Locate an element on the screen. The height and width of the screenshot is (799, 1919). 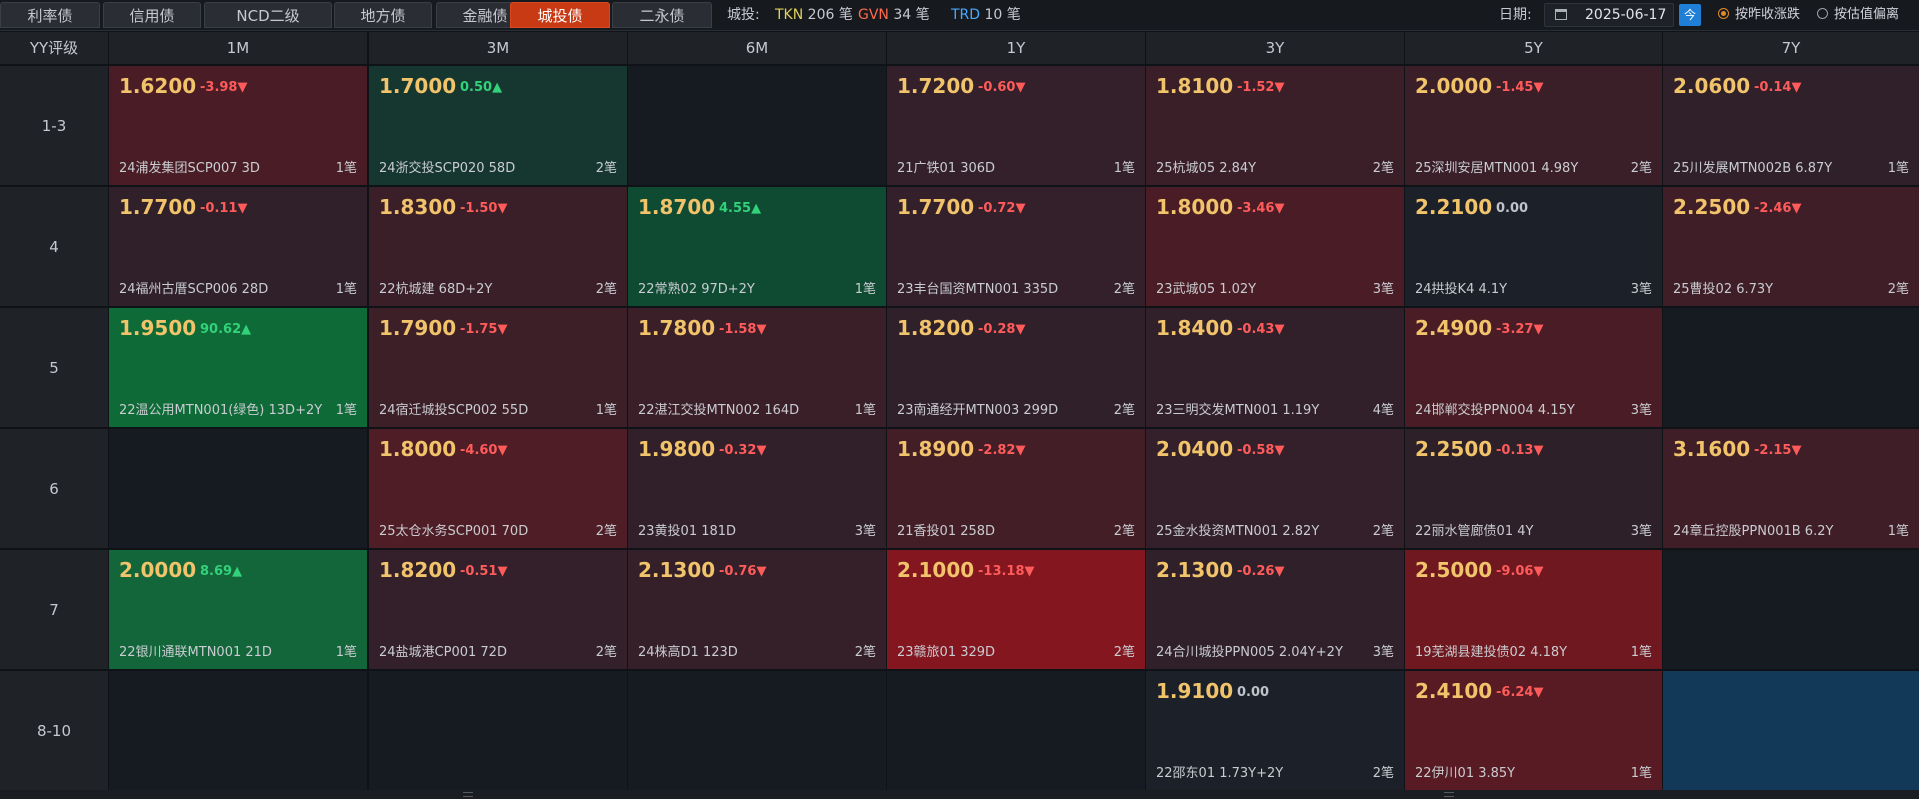
tab-3: 地方债 is located at coordinates (383, 15).